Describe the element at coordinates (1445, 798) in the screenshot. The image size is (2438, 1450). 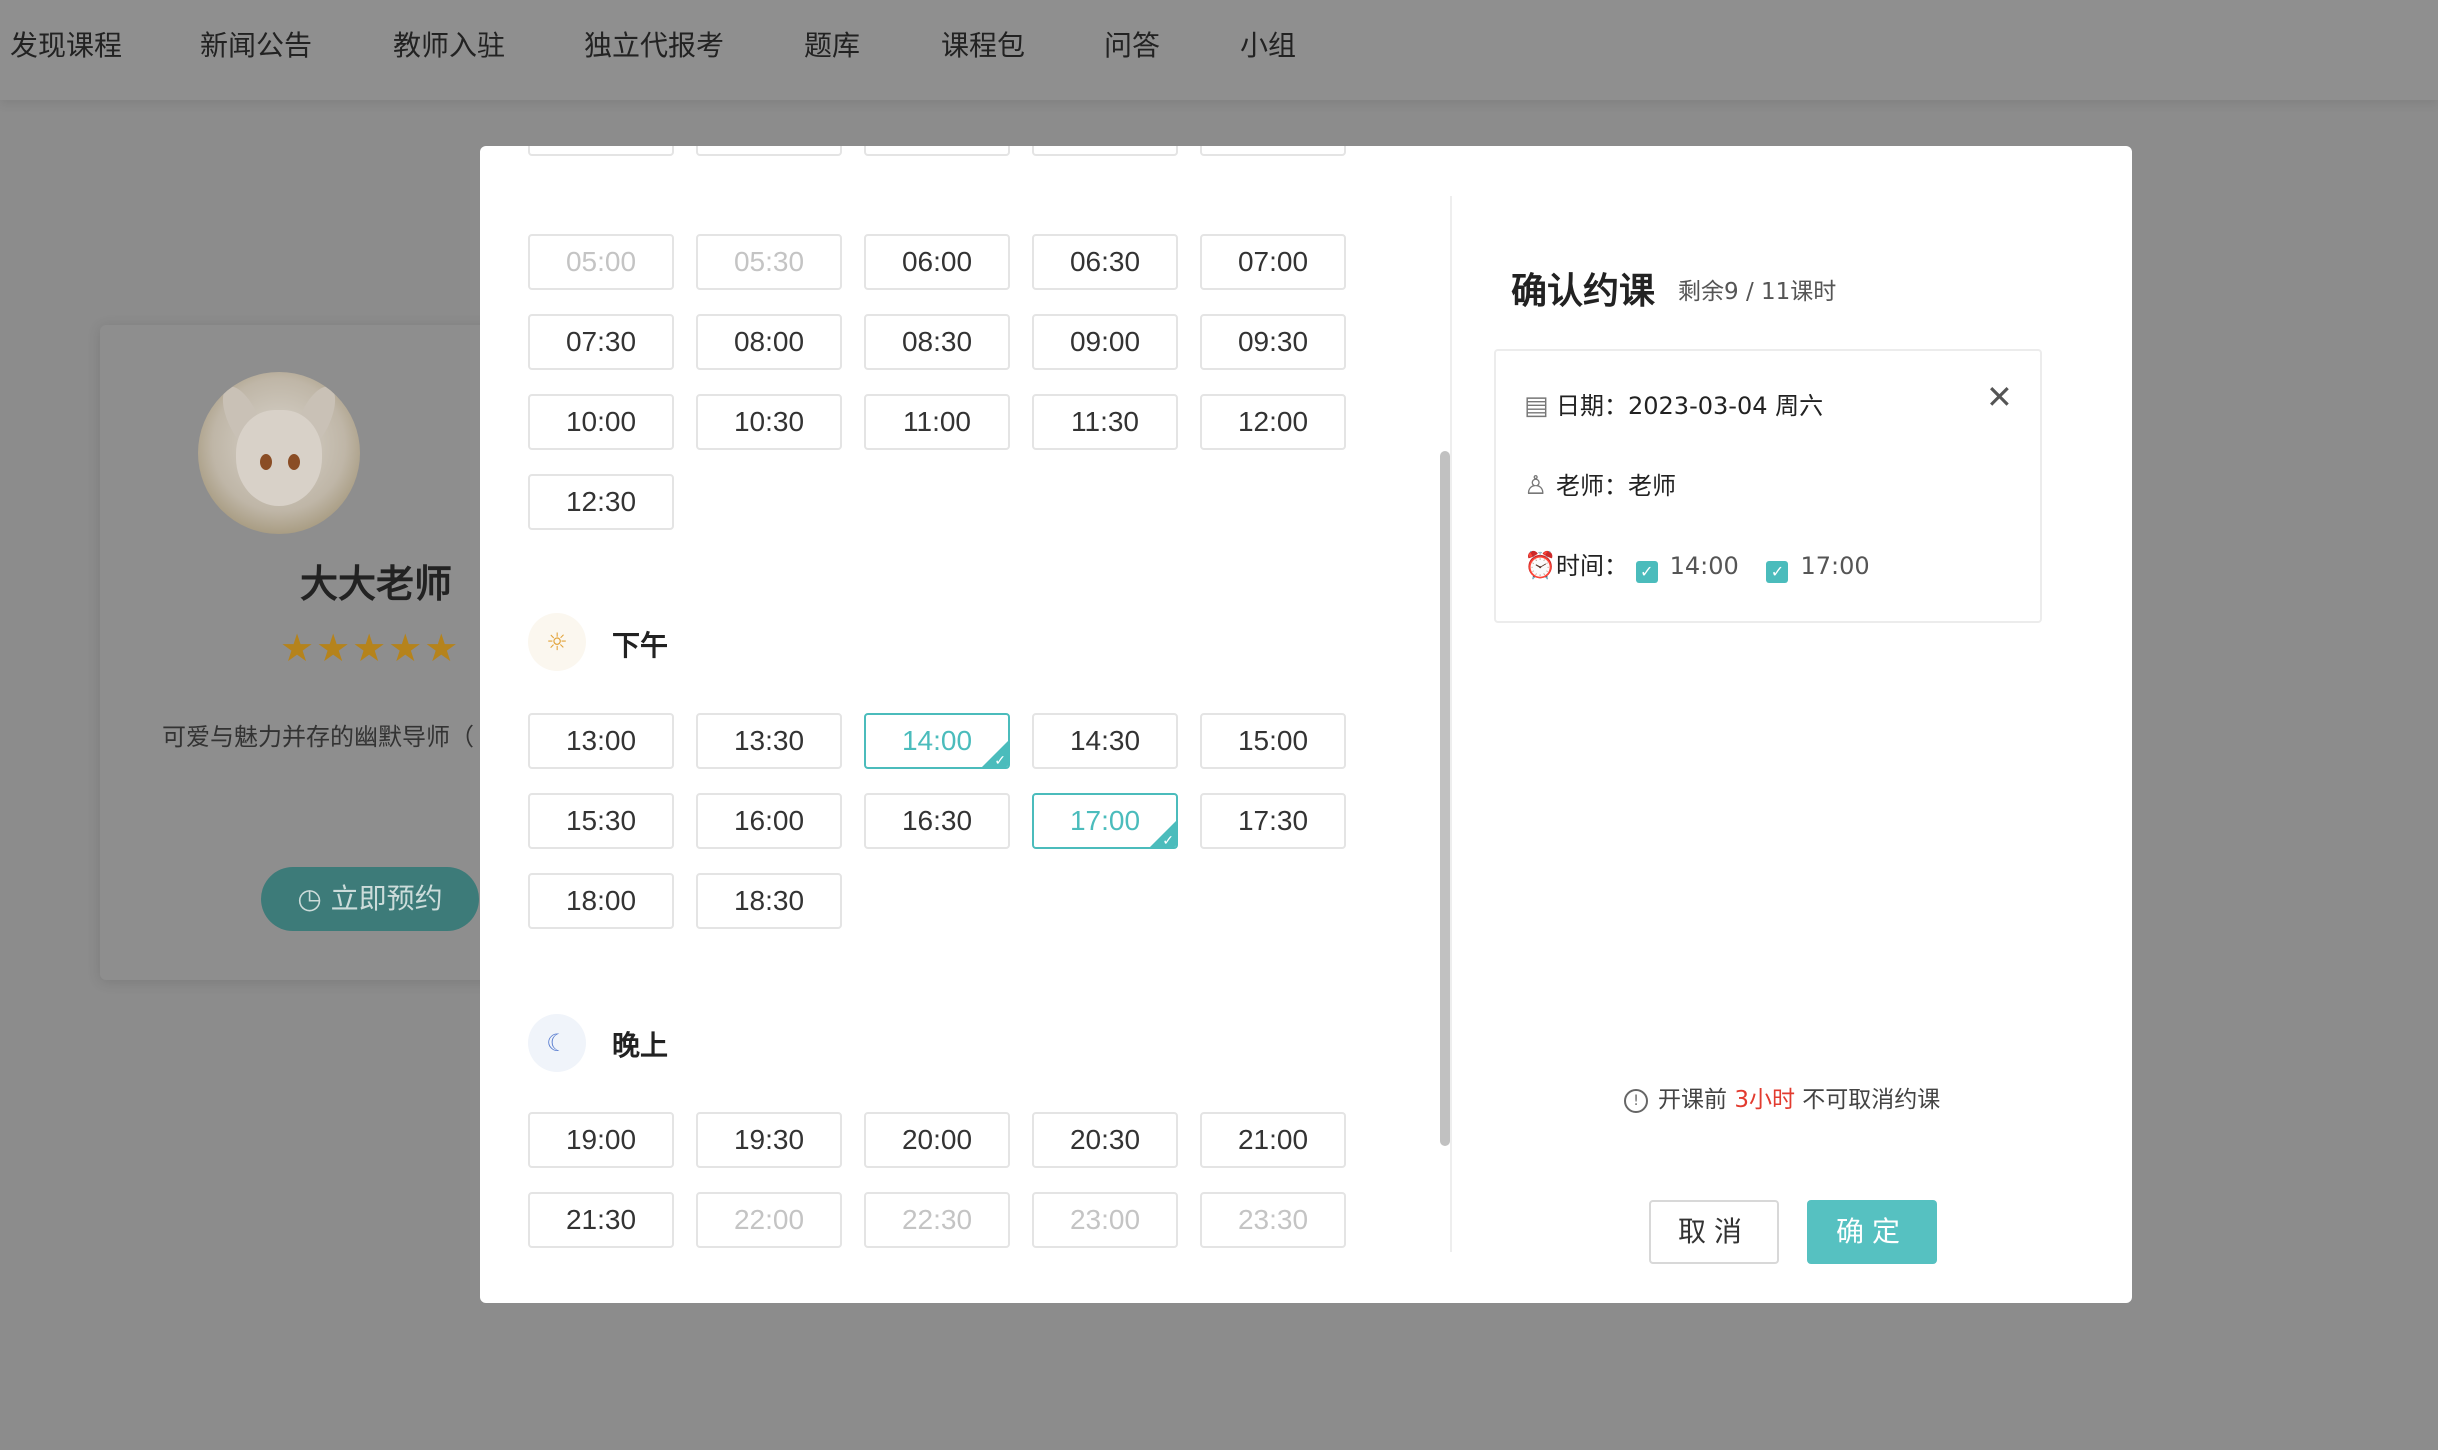
I see `scrollbar` at that location.